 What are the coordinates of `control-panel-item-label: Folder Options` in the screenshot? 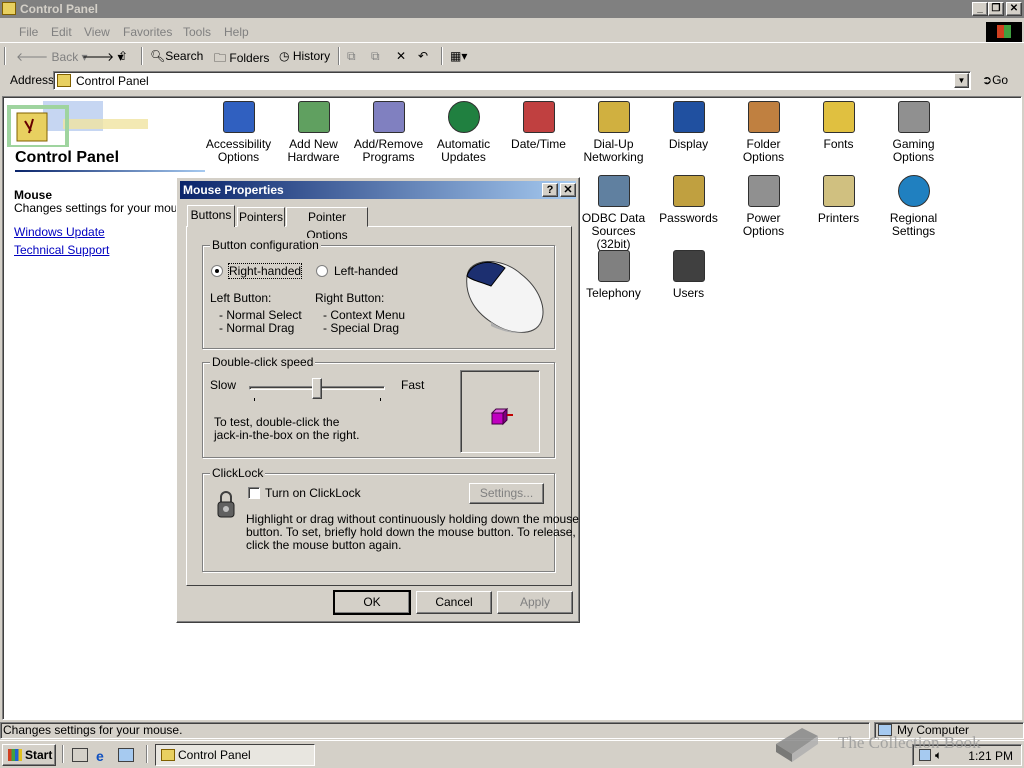 It's located at (763, 150).